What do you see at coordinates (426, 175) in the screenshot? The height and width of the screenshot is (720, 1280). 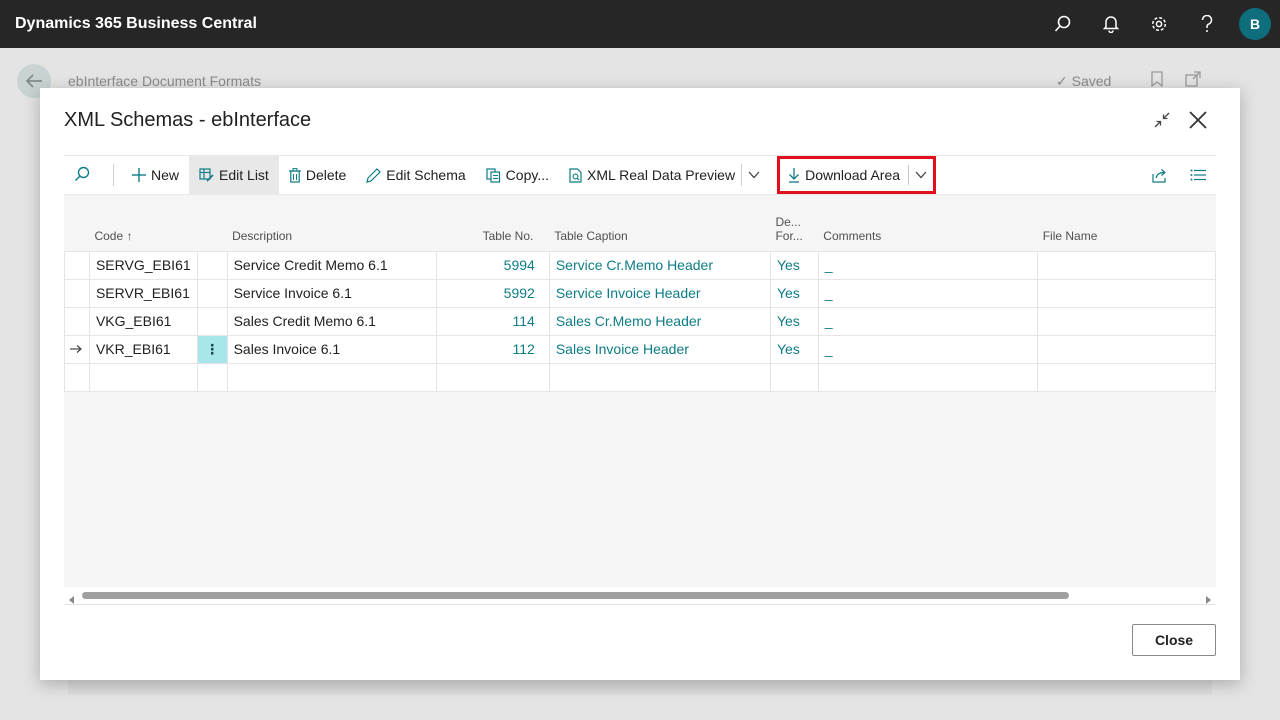 I see `edit-schema-label: Edit Schema` at bounding box center [426, 175].